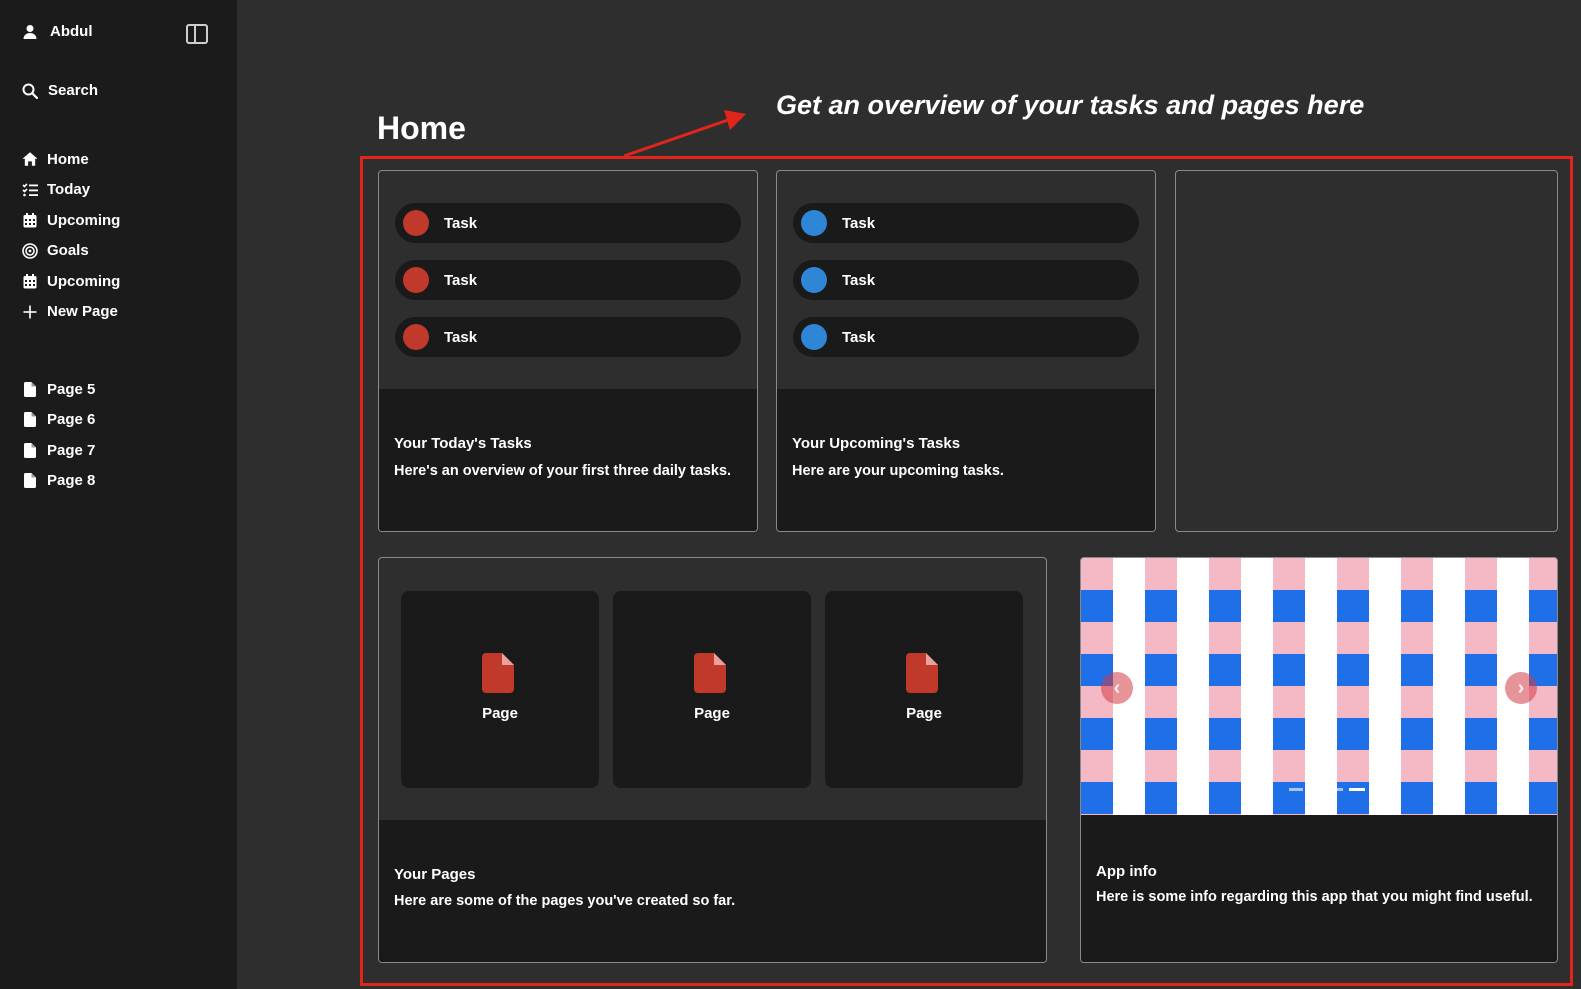 This screenshot has height=989, width=1581. Describe the element at coordinates (71, 31) in the screenshot. I see `user-name: Abdul` at that location.